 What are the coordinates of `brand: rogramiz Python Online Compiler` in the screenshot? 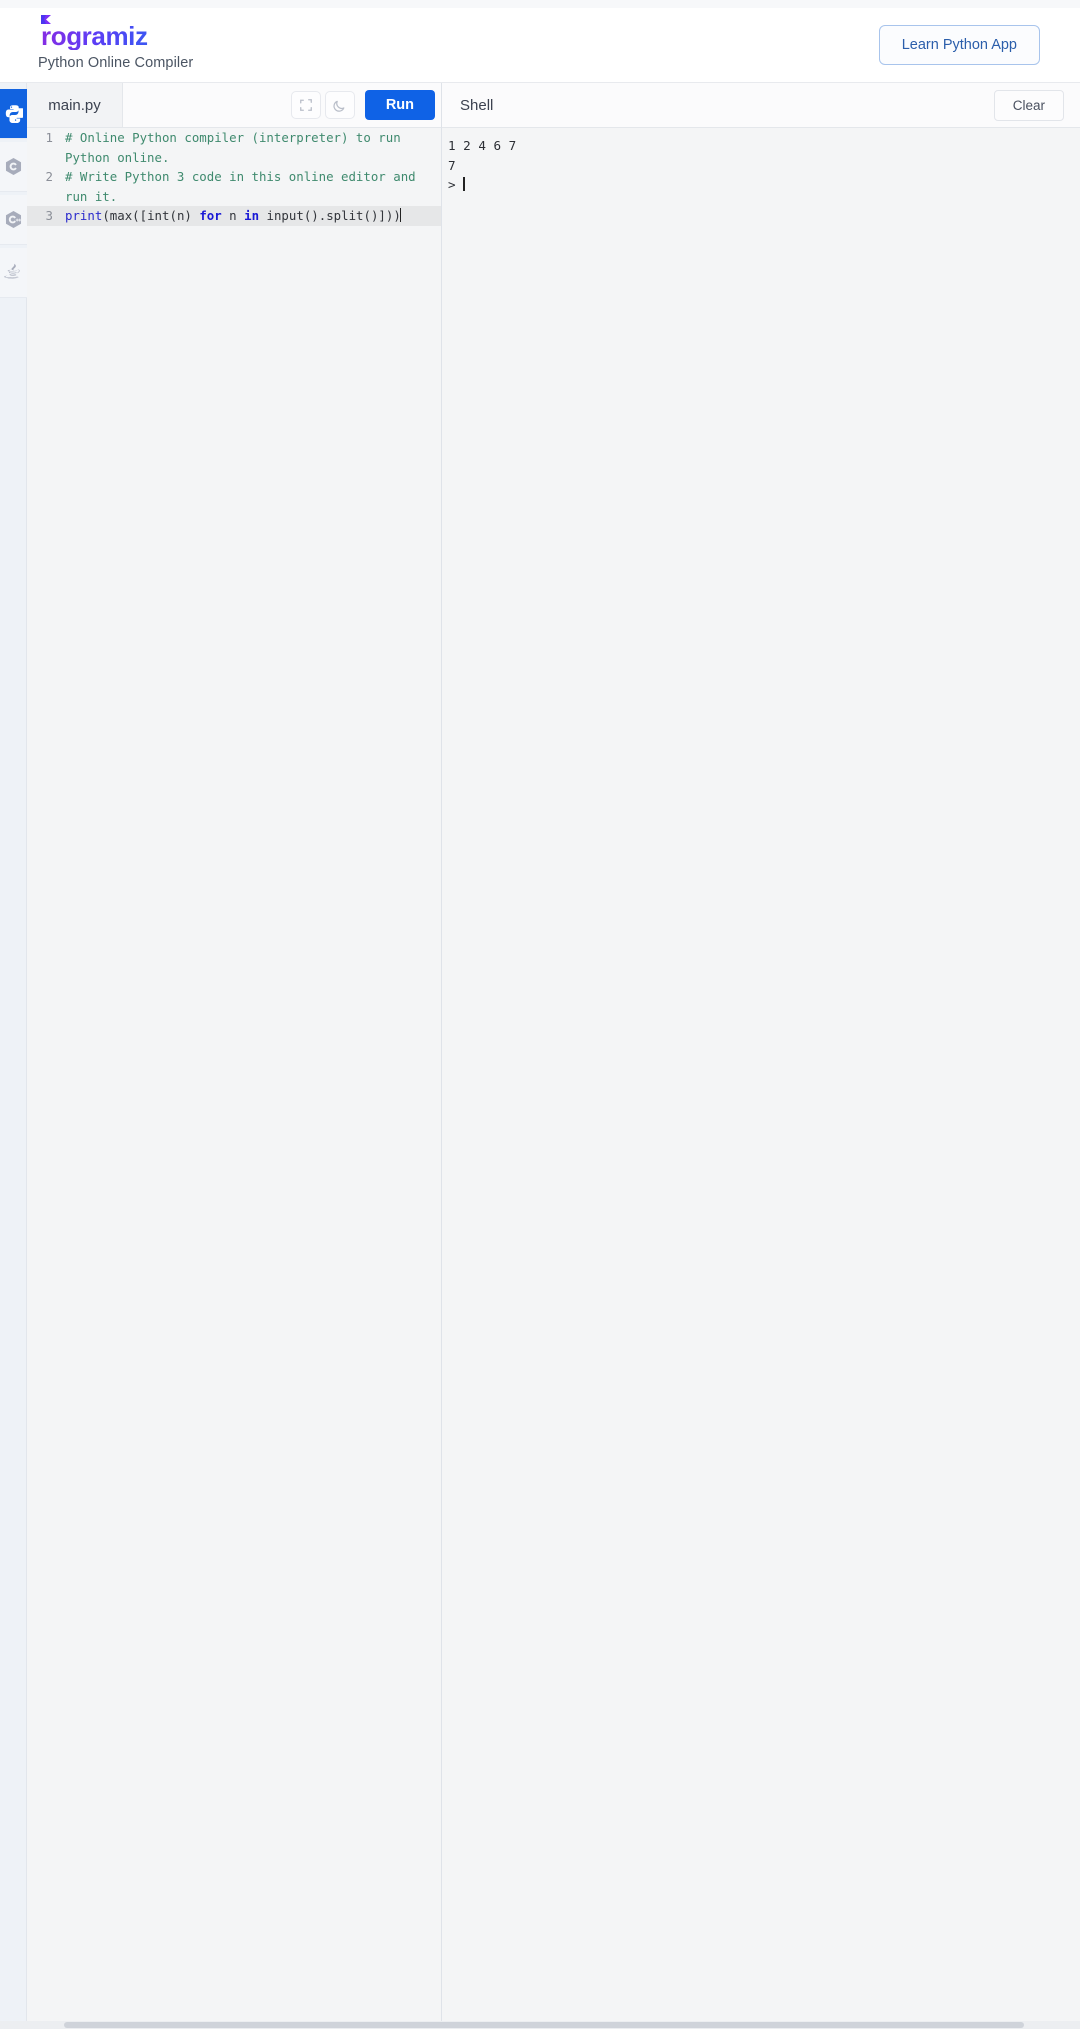 It's located at (116, 43).